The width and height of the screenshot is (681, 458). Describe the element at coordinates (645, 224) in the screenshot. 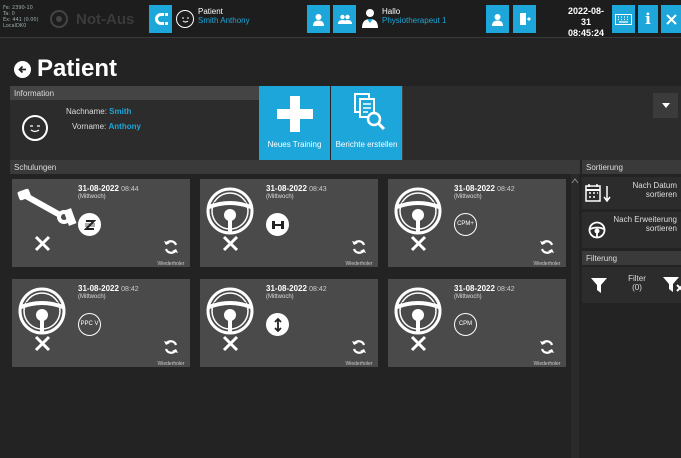

I see `sort-by-extension-label: Nach Erweiterung sortieren` at that location.